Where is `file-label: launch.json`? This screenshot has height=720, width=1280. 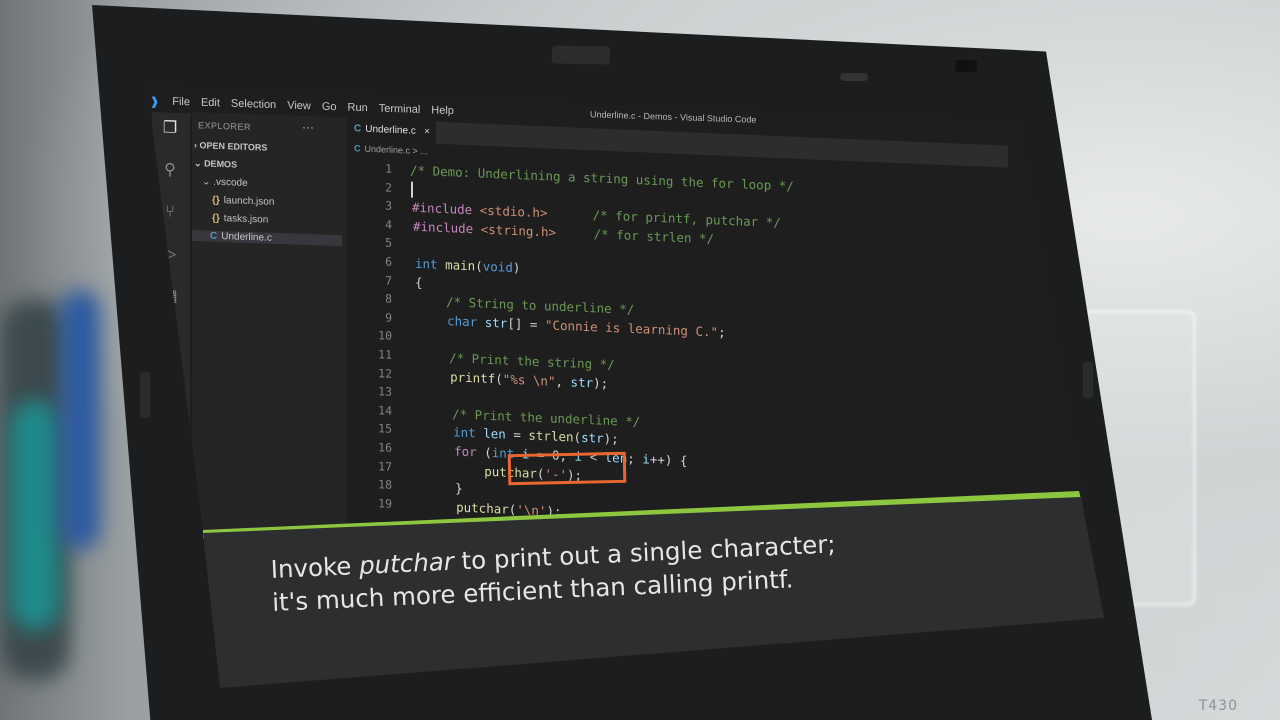
file-label: launch.json is located at coordinates (249, 201).